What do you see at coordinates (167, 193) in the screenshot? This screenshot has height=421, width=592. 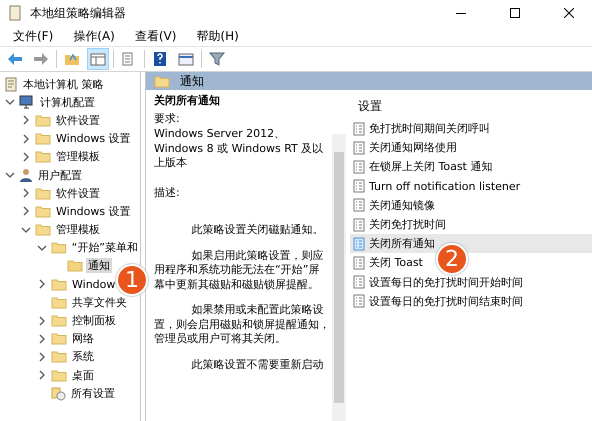 I see `description-label: 描述:` at bounding box center [167, 193].